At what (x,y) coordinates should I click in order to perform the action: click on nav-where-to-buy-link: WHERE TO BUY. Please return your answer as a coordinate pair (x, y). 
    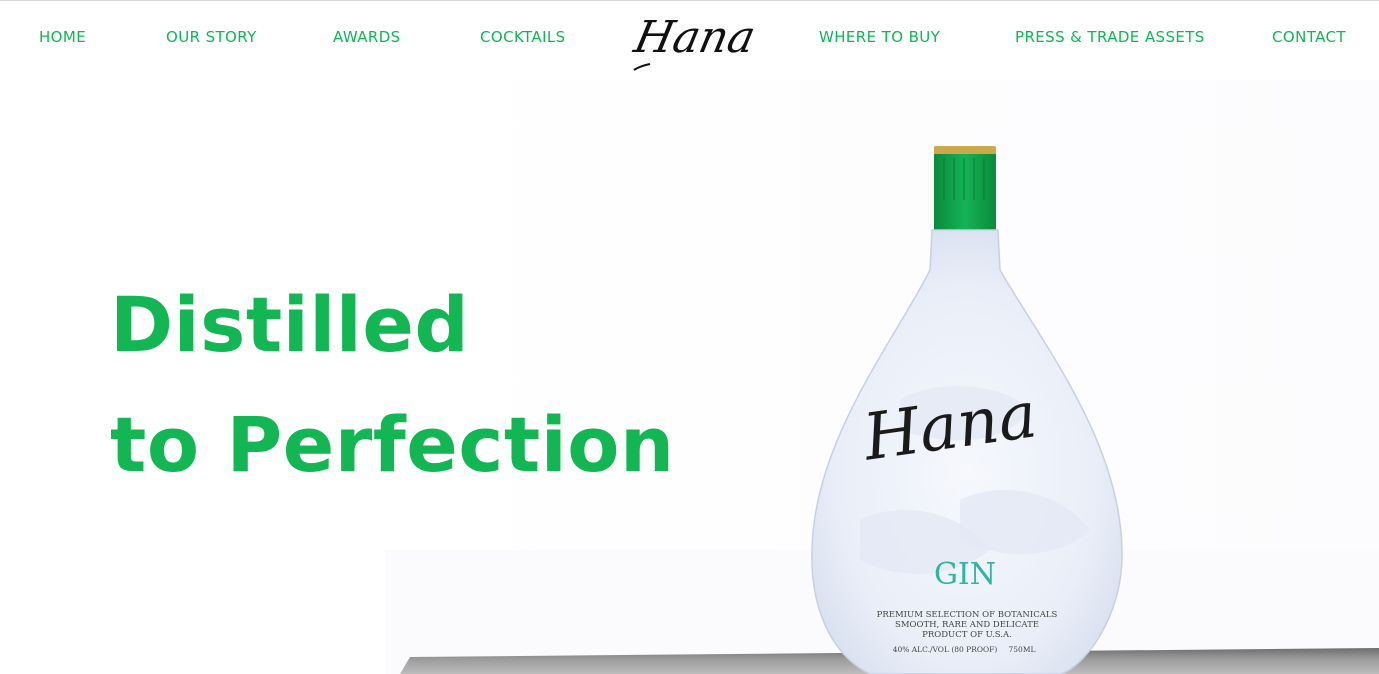
    Looking at the image, I should click on (879, 37).